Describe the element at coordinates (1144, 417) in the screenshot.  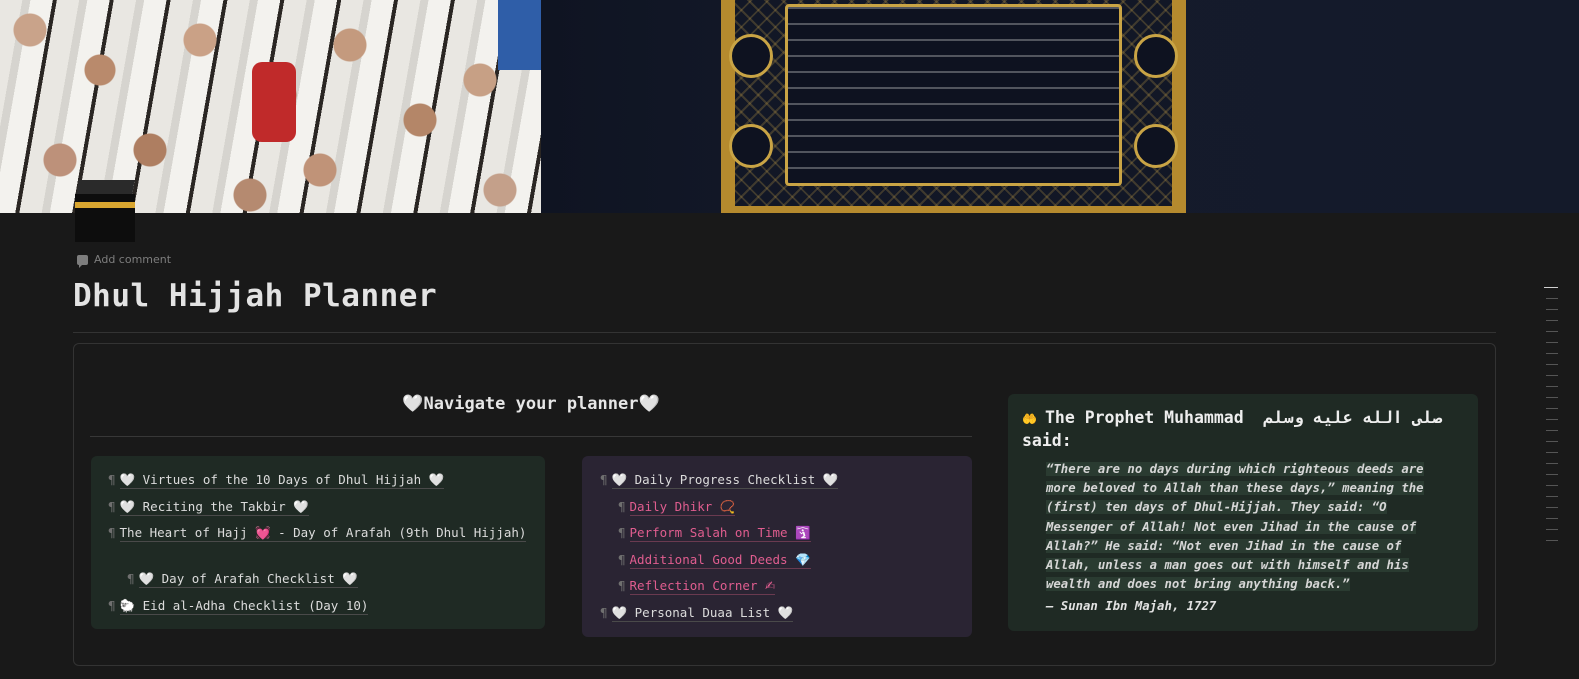
I see `hadith-title-prefix: The Prophet Muhammad` at that location.